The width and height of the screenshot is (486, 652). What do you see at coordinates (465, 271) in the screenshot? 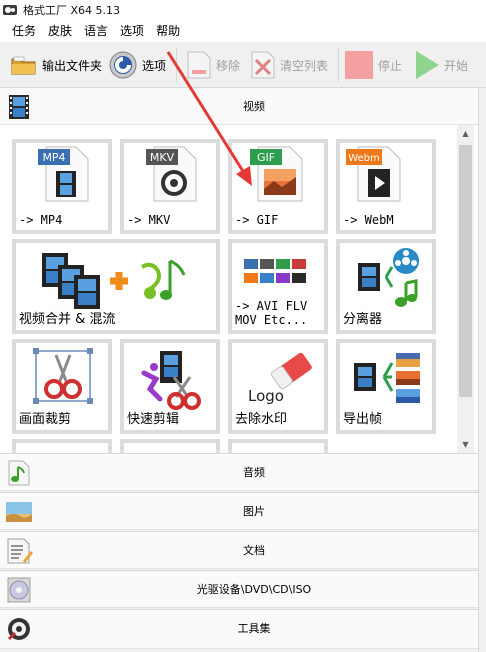
I see `scrollbar-thumb` at bounding box center [465, 271].